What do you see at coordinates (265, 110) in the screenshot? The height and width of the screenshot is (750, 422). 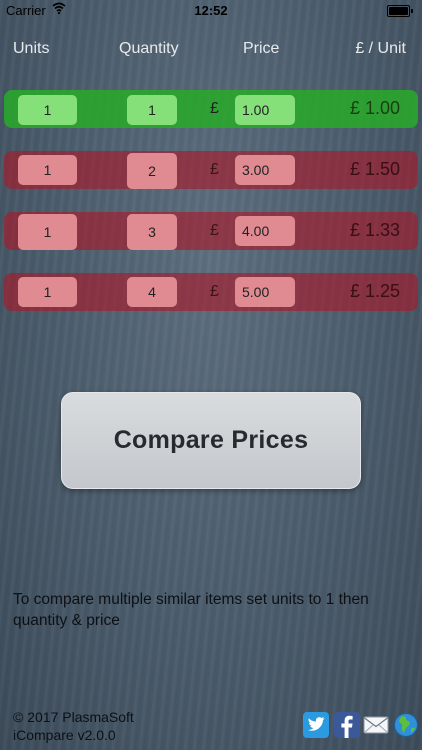 I see `price-field: 1.00` at bounding box center [265, 110].